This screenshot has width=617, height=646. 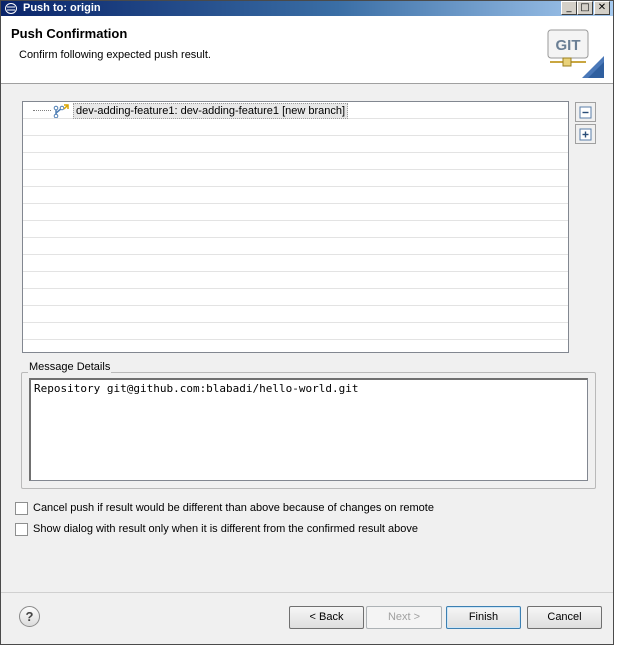 I want to click on window-menu-icon, so click(x=12, y=8).